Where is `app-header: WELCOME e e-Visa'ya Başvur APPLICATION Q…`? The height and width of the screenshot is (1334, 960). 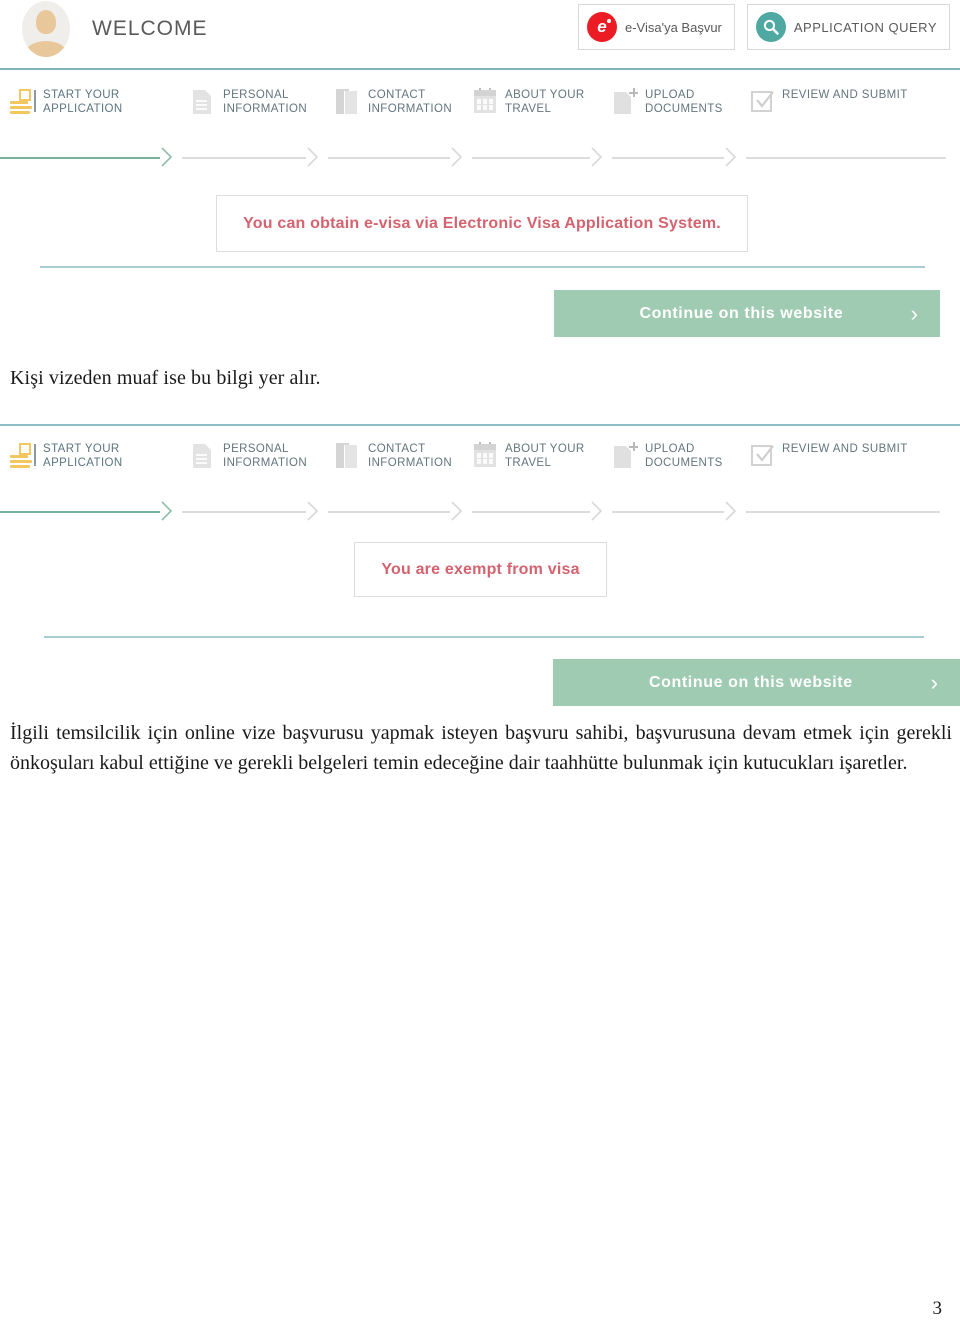 app-header: WELCOME e e-Visa'ya Başvur APPLICATION Q… is located at coordinates (480, 29).